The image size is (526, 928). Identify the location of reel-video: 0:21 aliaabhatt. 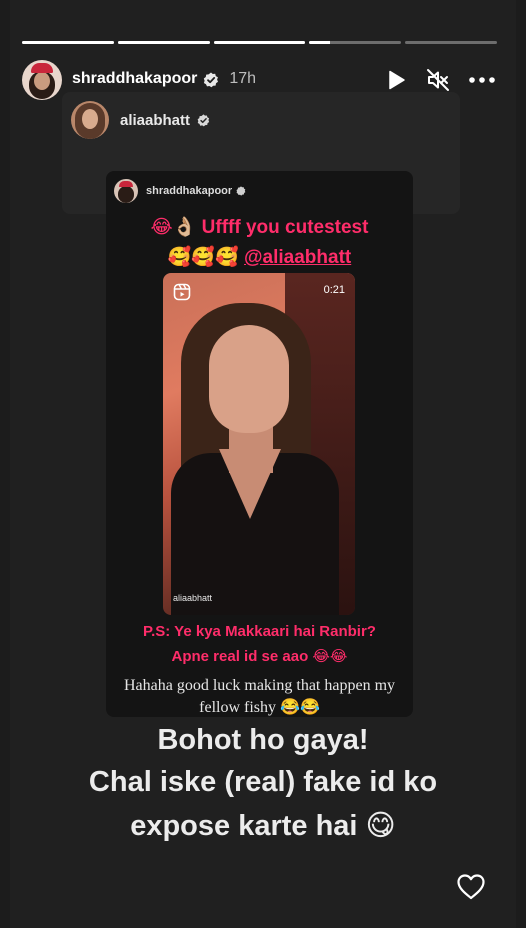
(259, 444).